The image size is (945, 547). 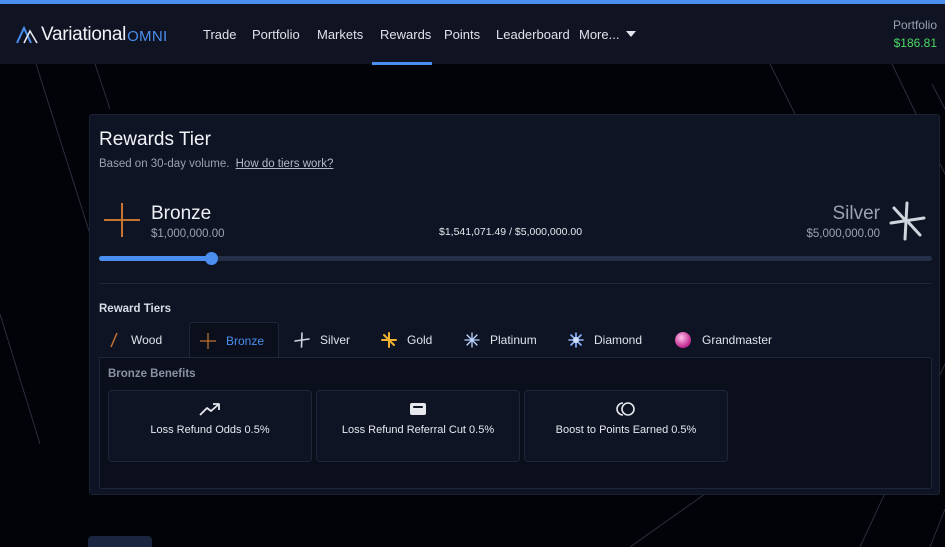 What do you see at coordinates (462, 34) in the screenshot?
I see `nav-points: Points` at bounding box center [462, 34].